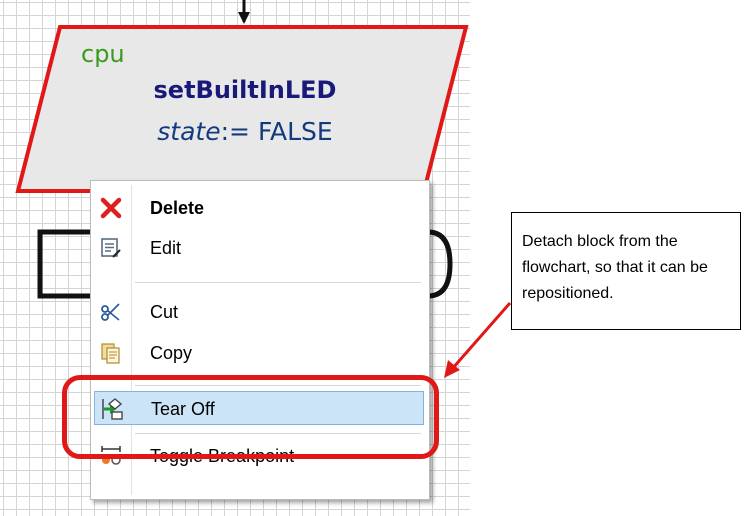  I want to click on menu-item-label: Copy, so click(171, 353).